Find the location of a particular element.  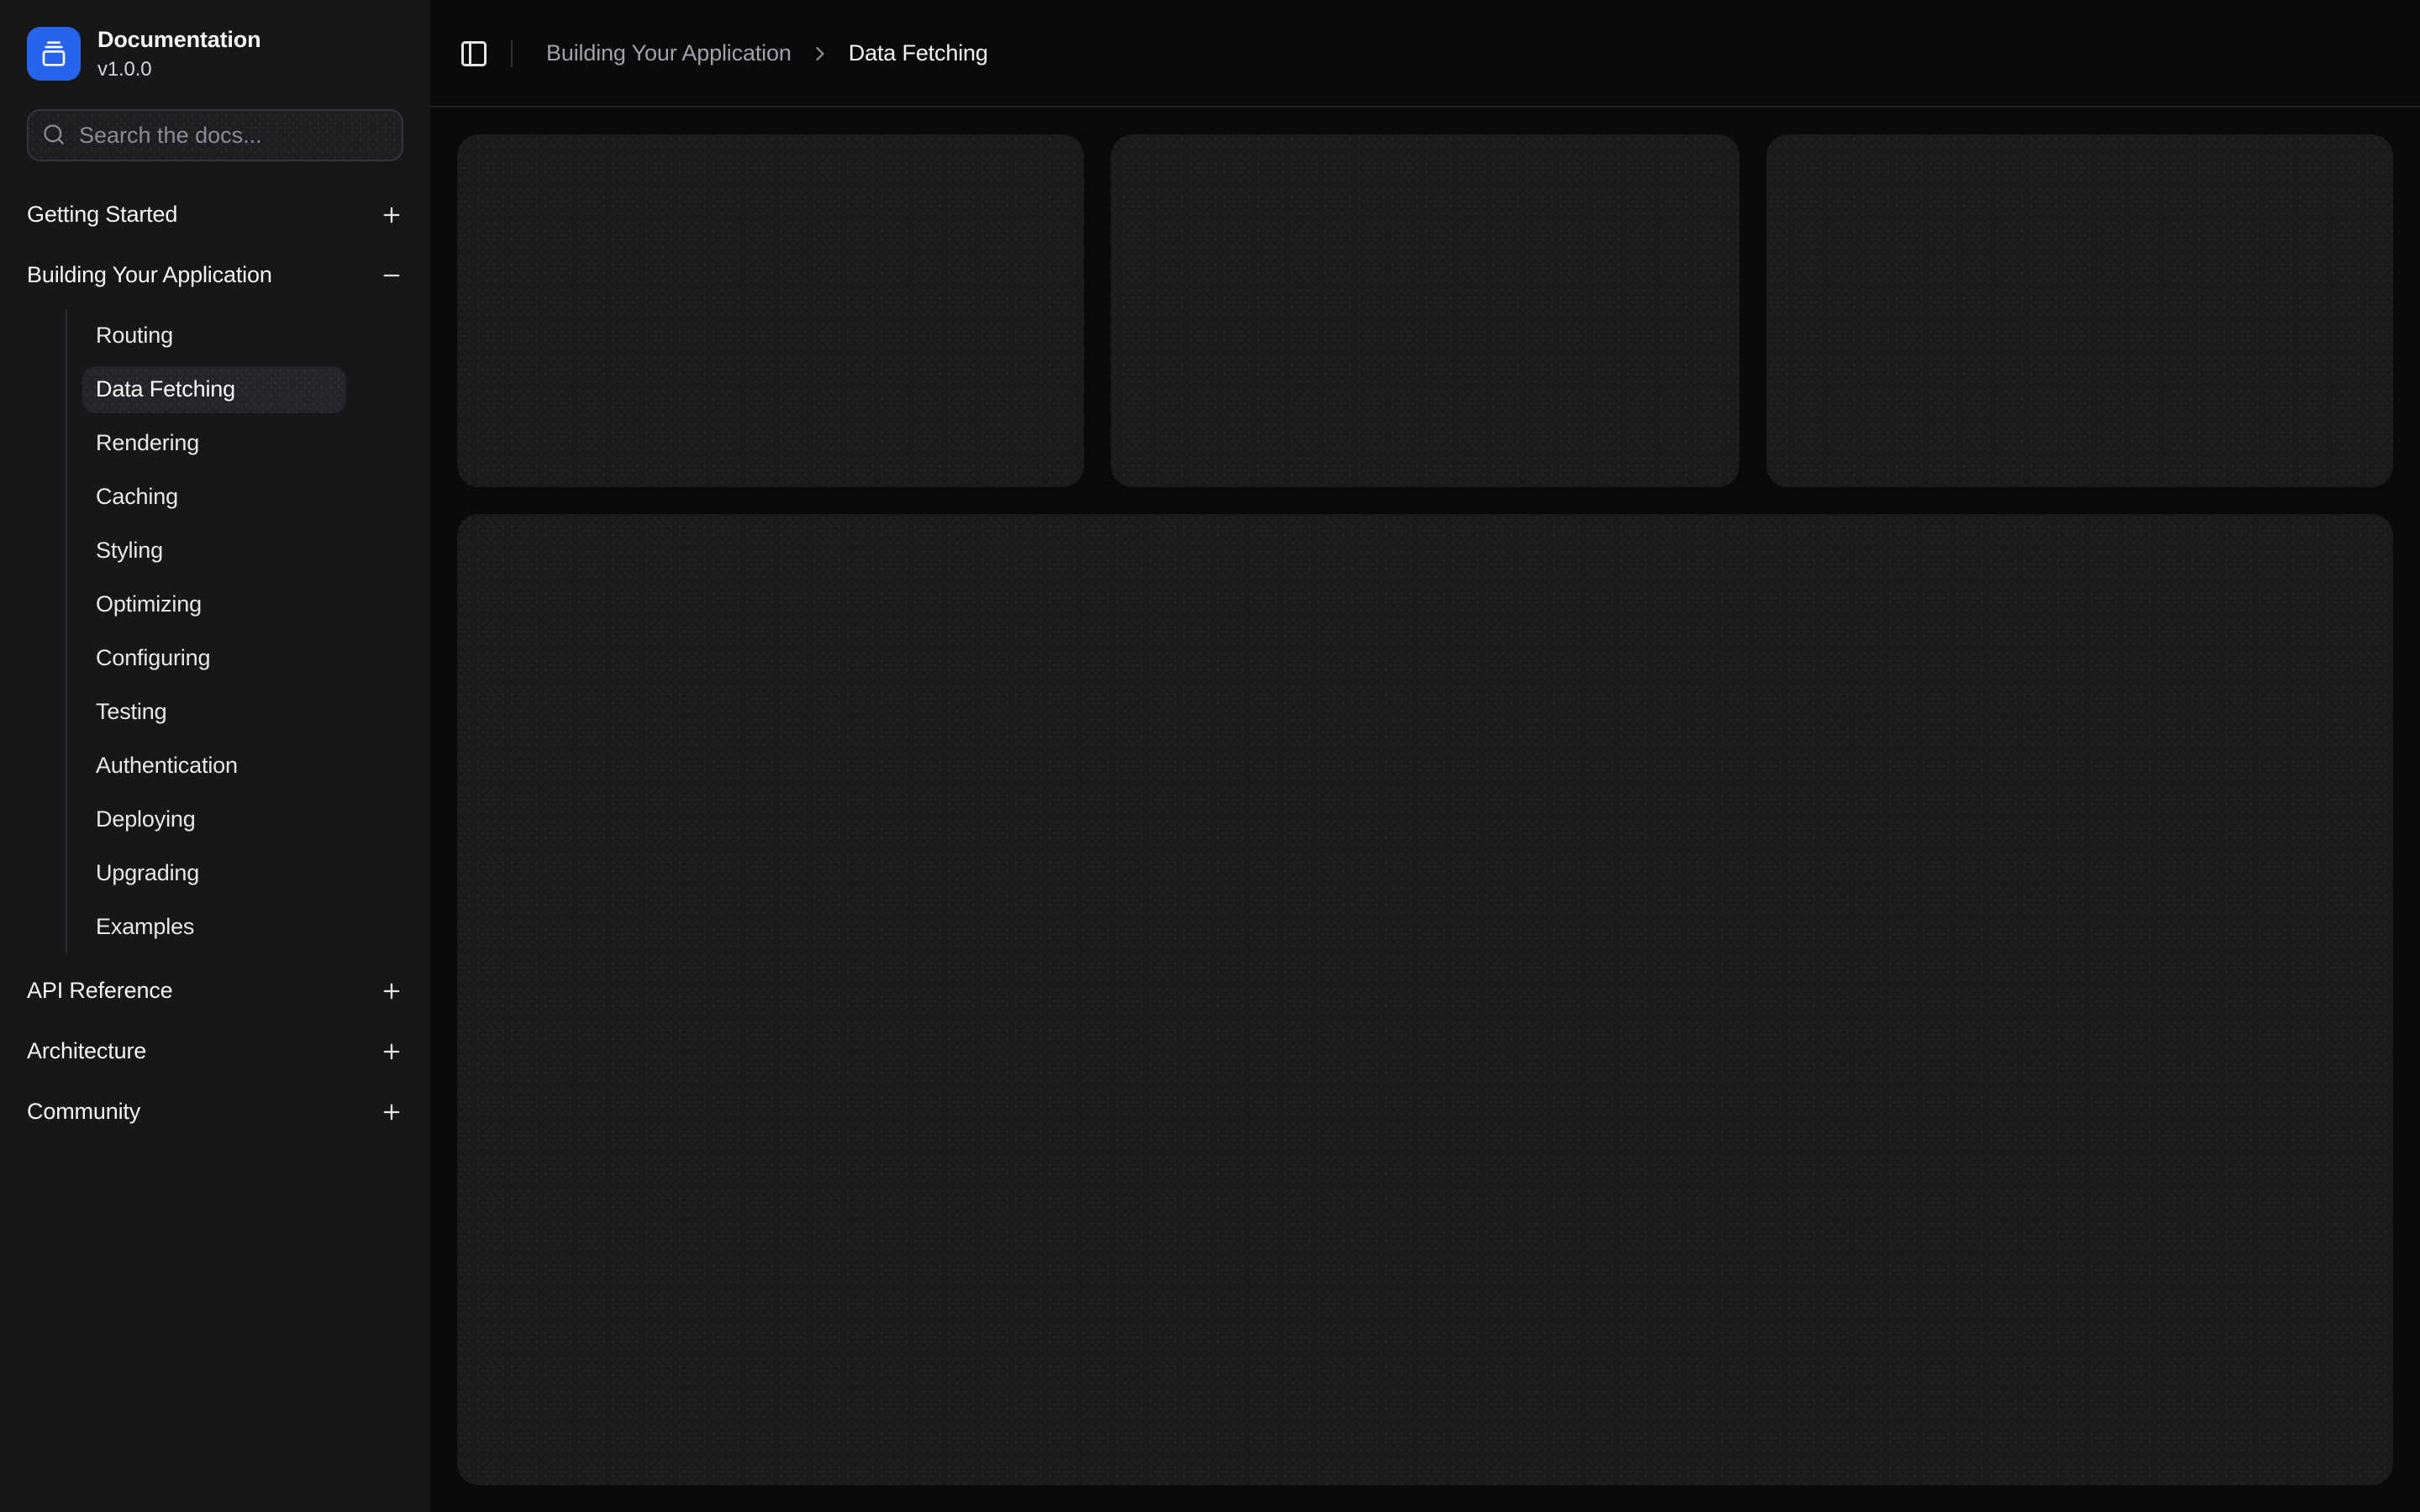

sidebar-item-routing: Routing is located at coordinates (214, 336).